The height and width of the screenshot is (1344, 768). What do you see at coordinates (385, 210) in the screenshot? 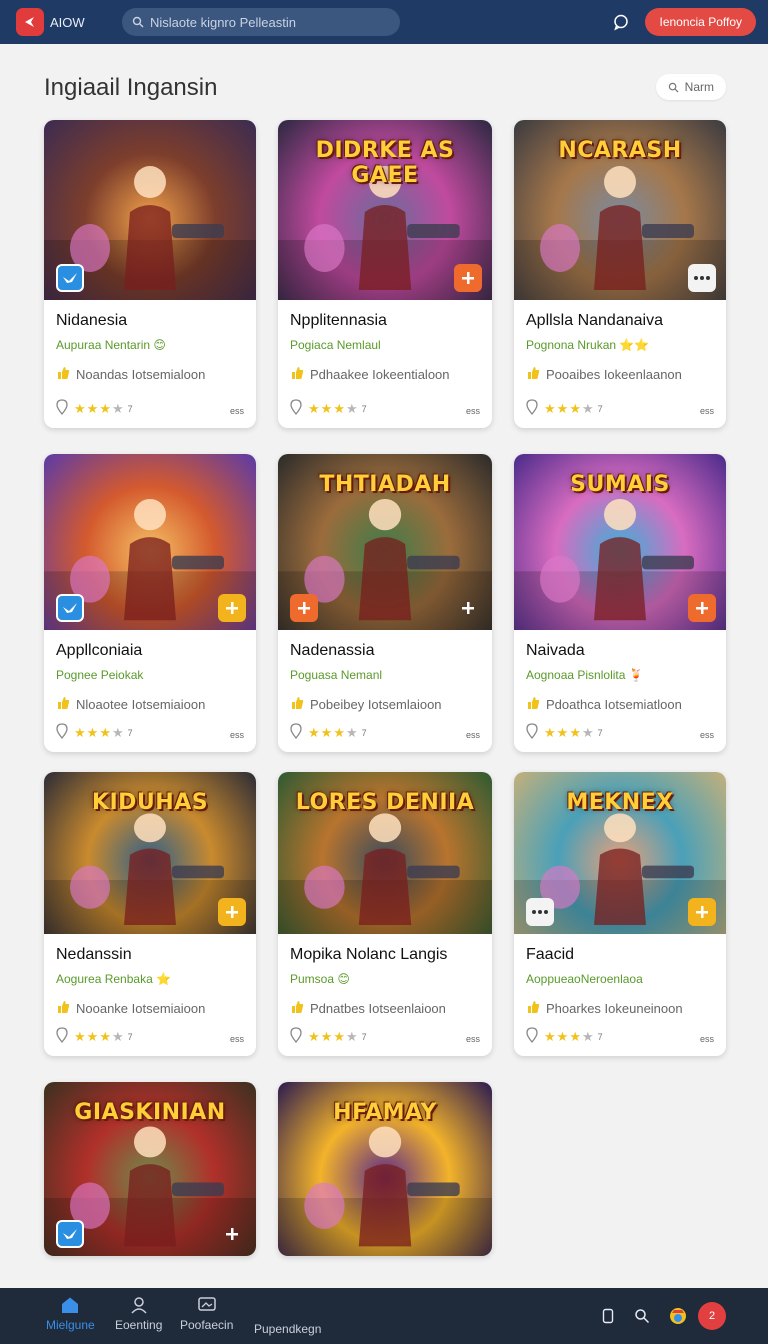
I see `game-thumbnail: DIDRKE AS GAEE` at bounding box center [385, 210].